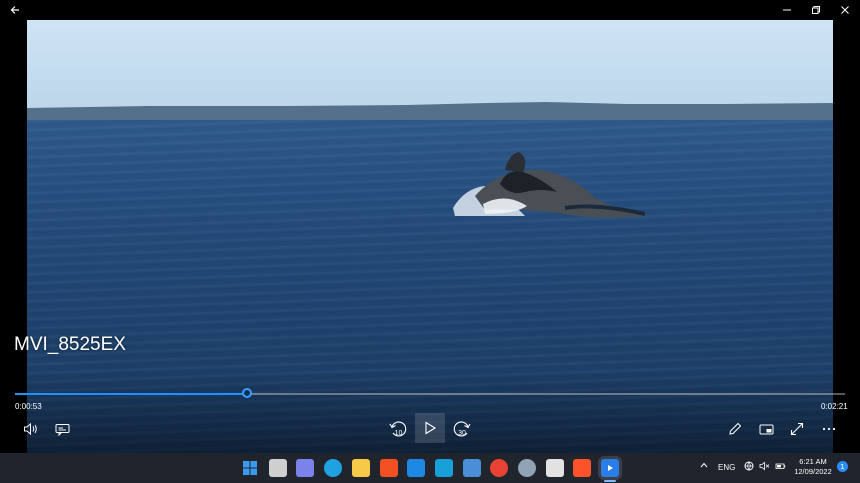 The image size is (860, 483). I want to click on skip-back-button: 10, so click(398, 429).